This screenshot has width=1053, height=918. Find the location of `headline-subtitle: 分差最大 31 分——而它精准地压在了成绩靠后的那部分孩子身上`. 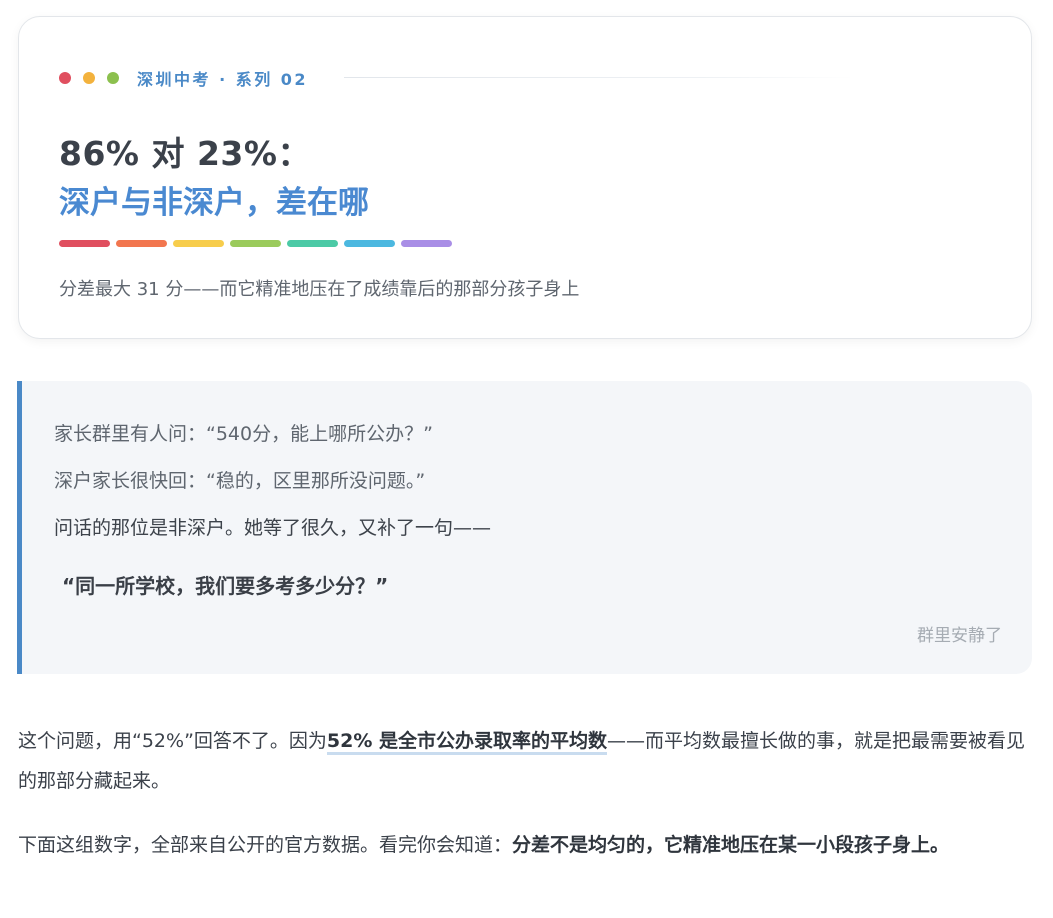

headline-subtitle: 分差最大 31 分——而它精准地压在了成绩靠后的那部分孩子身上 is located at coordinates (319, 289).